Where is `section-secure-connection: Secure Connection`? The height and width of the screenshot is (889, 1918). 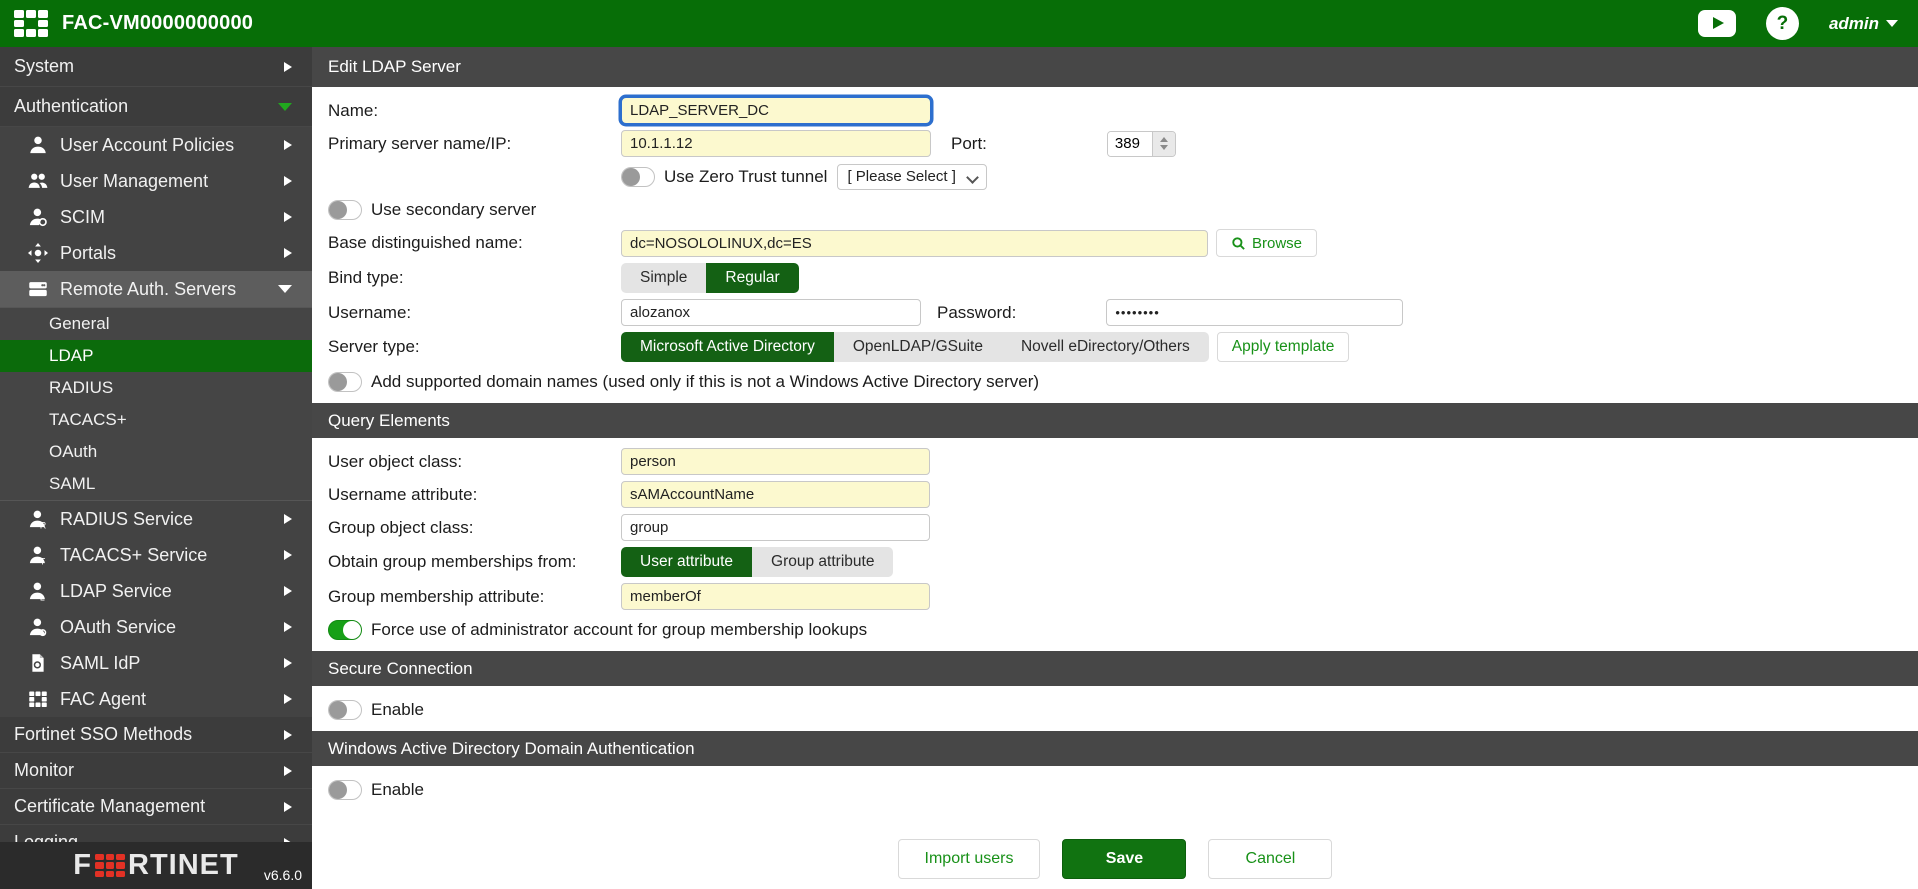 section-secure-connection: Secure Connection is located at coordinates (1115, 668).